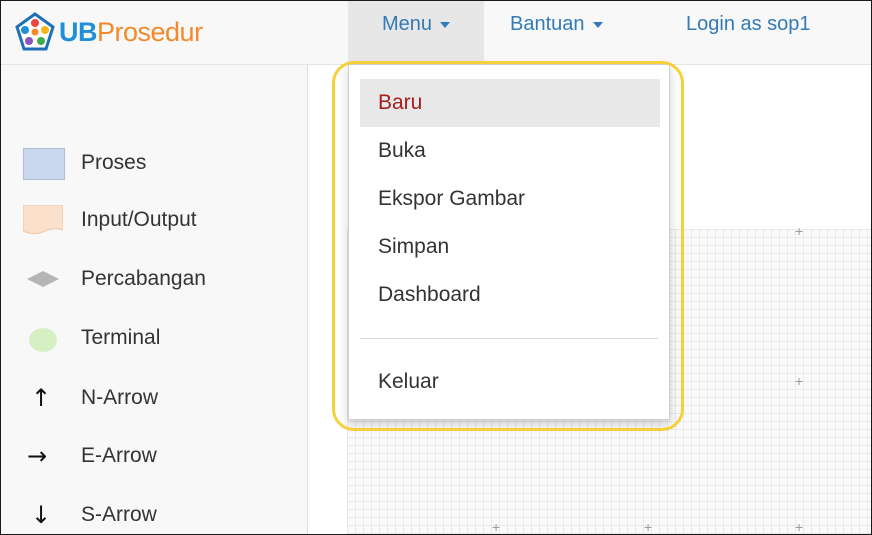  I want to click on palette-item-label: E-Arrow, so click(119, 455).